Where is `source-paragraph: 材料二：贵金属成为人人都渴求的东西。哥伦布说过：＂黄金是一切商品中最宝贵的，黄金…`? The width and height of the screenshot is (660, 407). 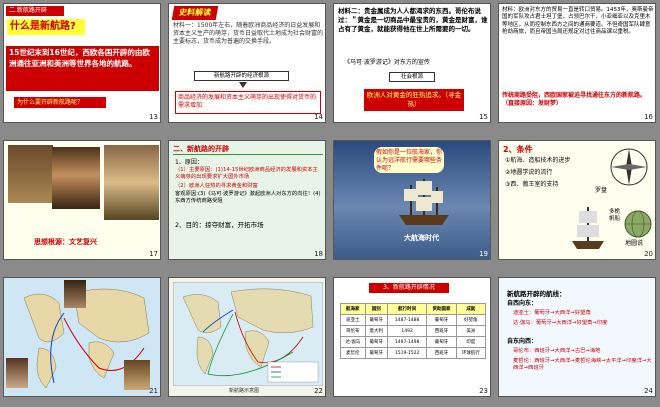 source-paragraph: 材料二：贵金属成为人人都渴求的东西。哥伦布说过：＂黄金是一切商品中最宝贵的，黄金… is located at coordinates (413, 20).